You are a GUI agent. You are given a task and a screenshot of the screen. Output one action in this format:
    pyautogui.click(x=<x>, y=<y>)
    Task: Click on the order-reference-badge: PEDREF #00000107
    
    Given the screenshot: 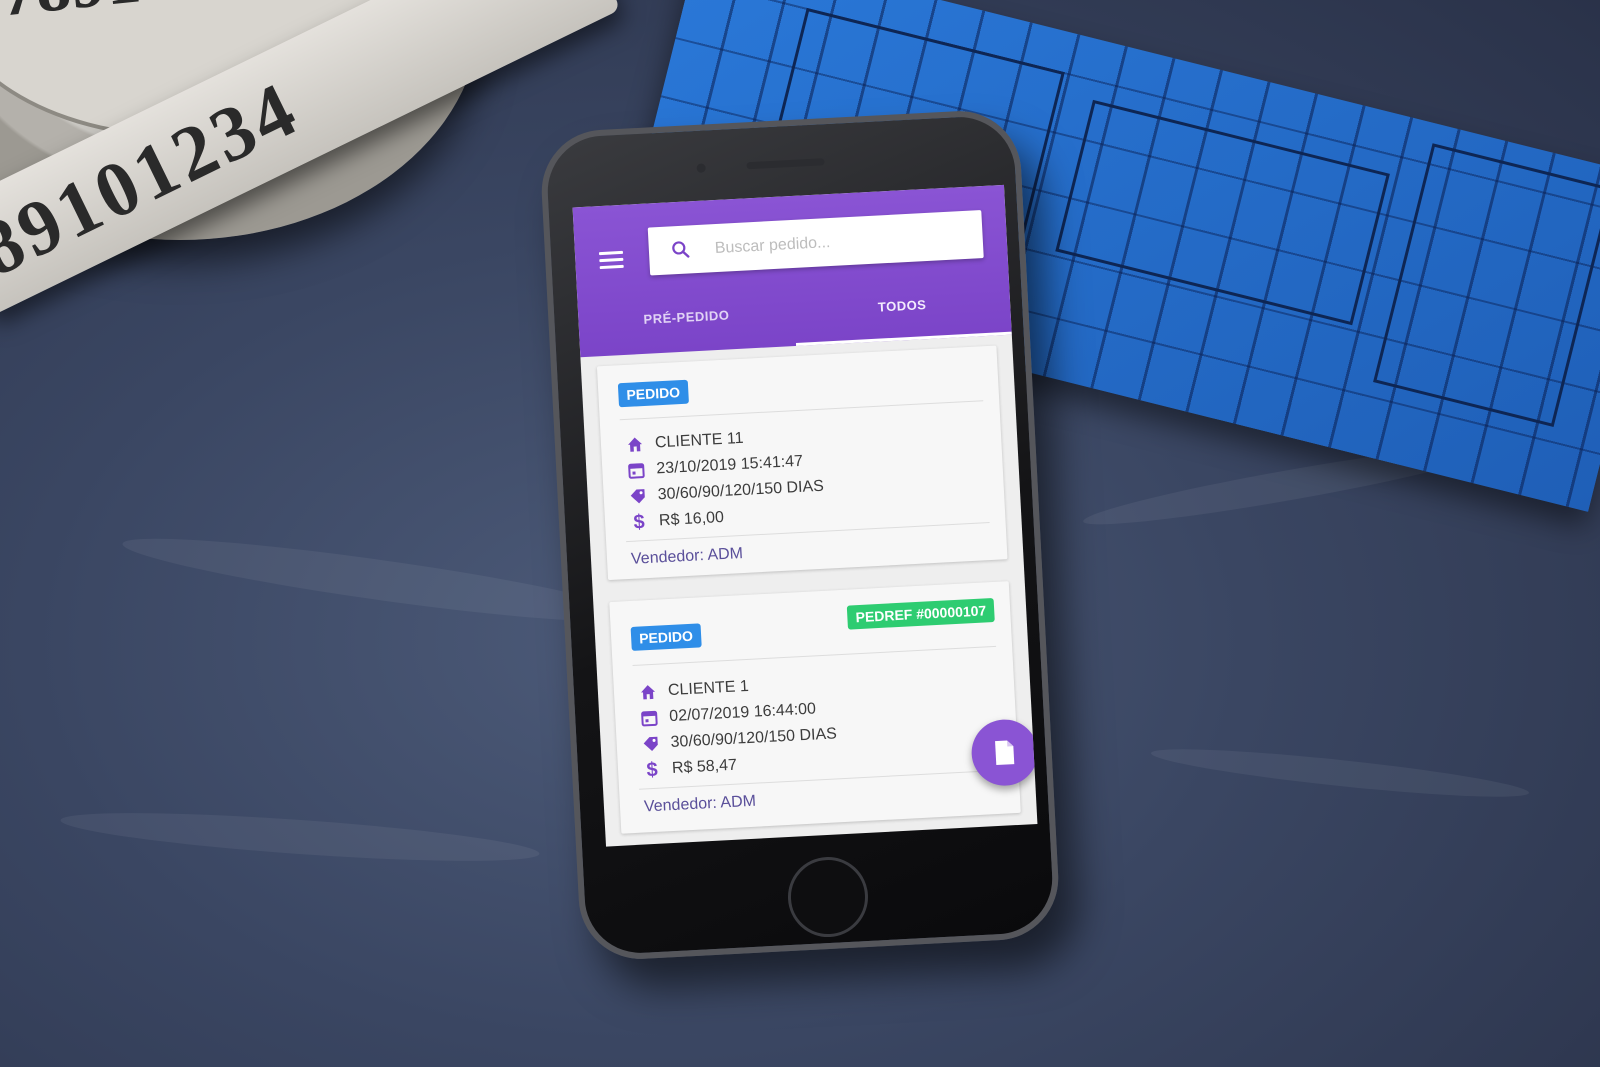 What is the action you would take?
    pyautogui.click(x=920, y=613)
    